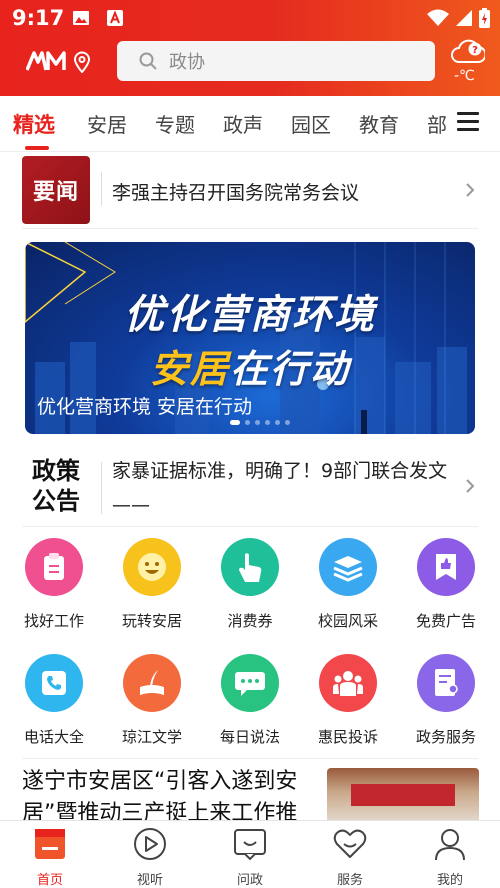 Image resolution: width=500 pixels, height=888 pixels. I want to click on nav-inquiry: 问政, so click(250, 857).